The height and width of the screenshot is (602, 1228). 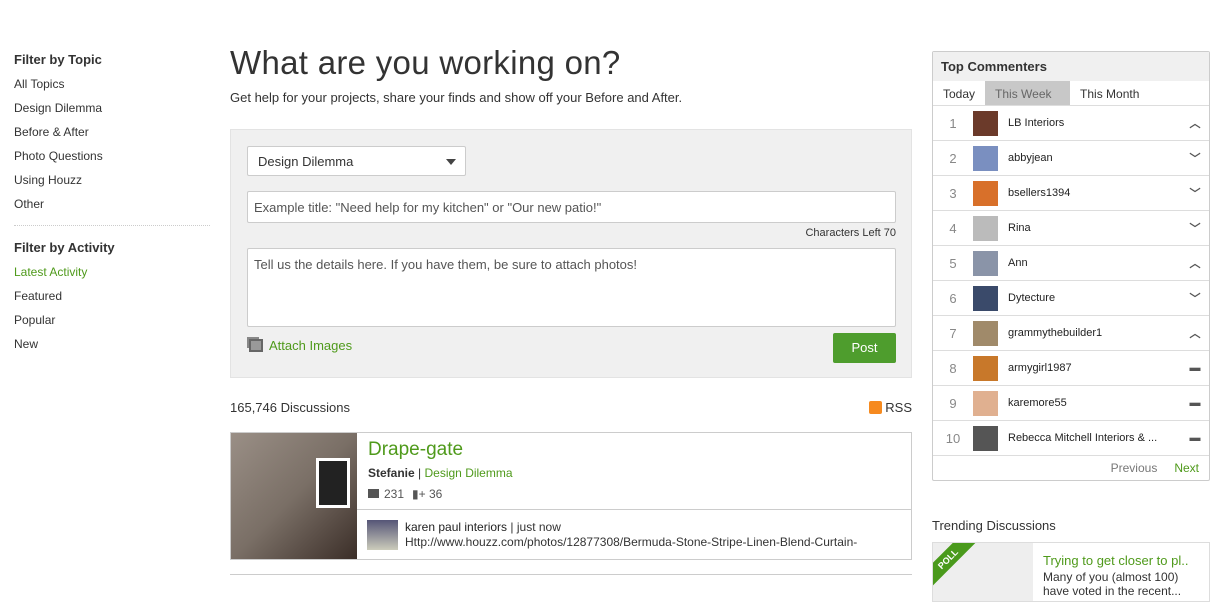 I want to click on topic-filter-item: All Topics, so click(x=112, y=89).